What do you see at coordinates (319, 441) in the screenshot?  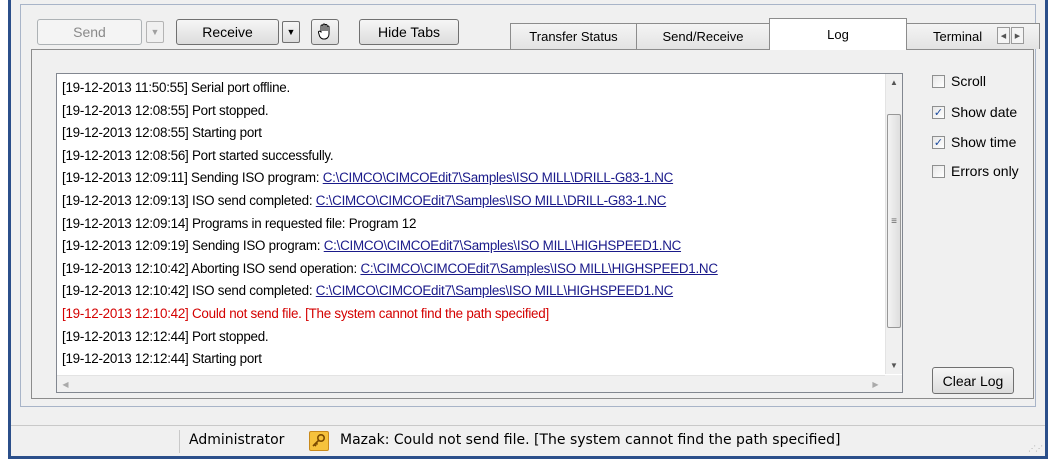 I see `key-icon` at bounding box center [319, 441].